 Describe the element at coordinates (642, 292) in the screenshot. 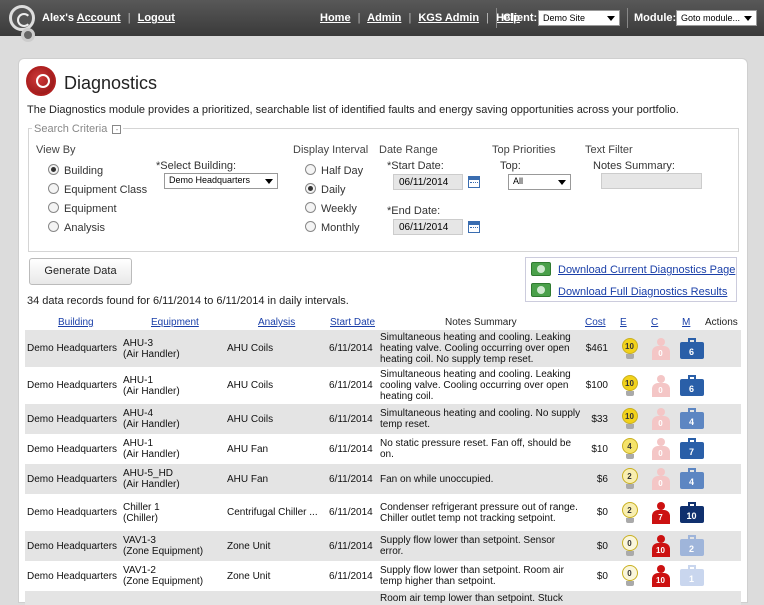

I see `download-full-link: Download Full Diagnostics Results` at that location.